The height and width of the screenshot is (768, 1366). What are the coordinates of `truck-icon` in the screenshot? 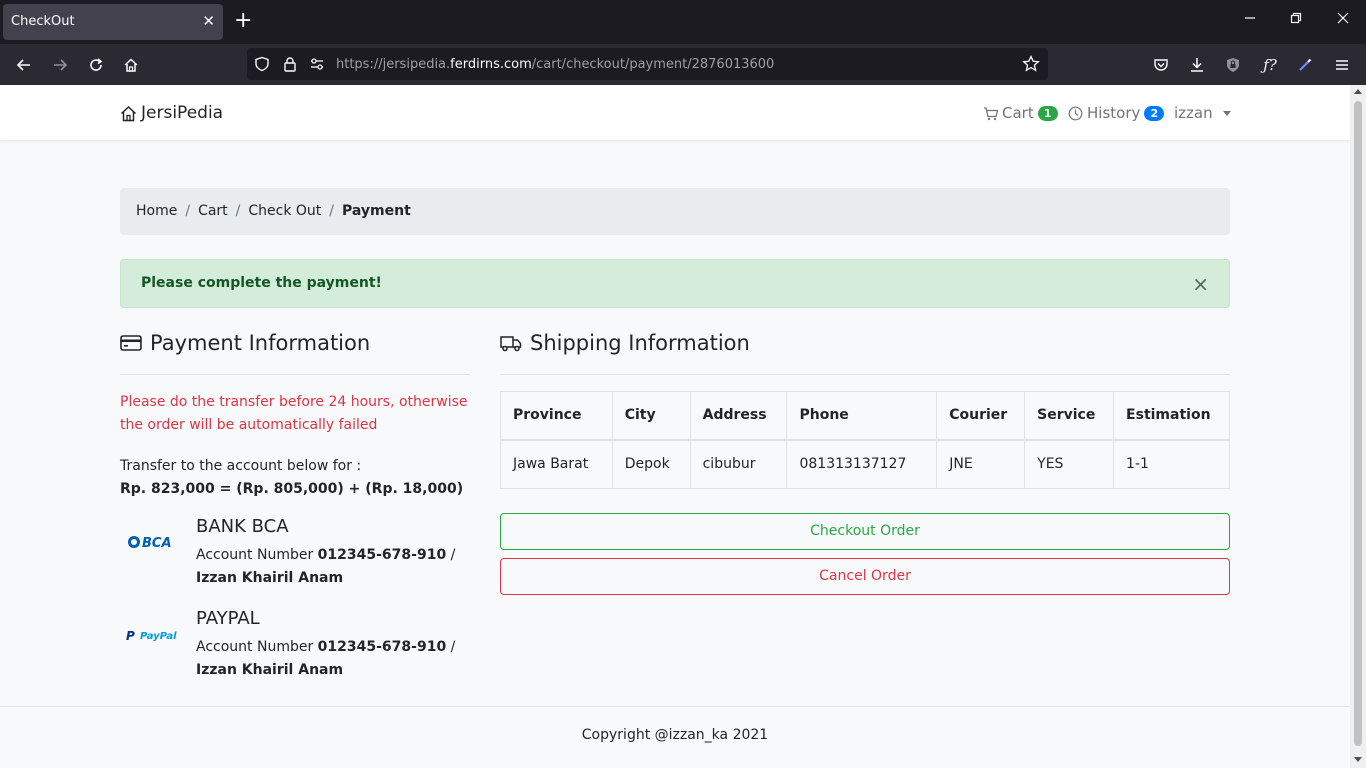 It's located at (511, 344).